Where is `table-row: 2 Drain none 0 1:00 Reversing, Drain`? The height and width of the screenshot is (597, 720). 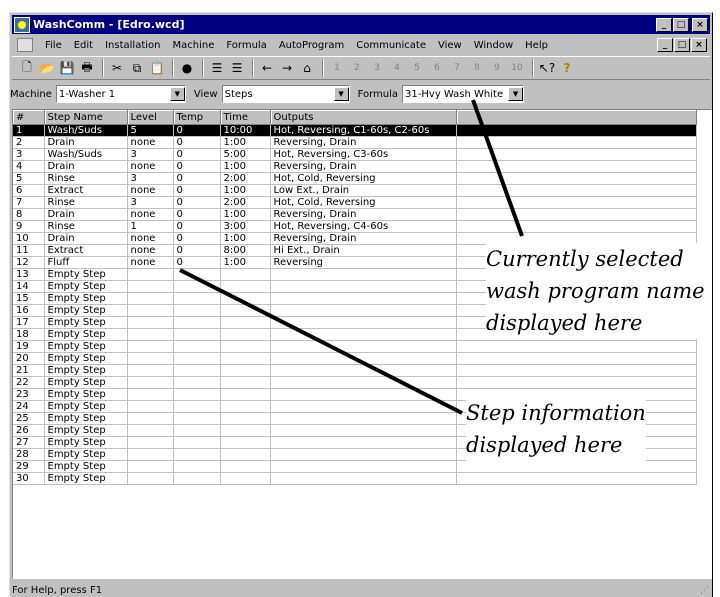 table-row: 2 Drain none 0 1:00 Reversing, Drain is located at coordinates (355, 142).